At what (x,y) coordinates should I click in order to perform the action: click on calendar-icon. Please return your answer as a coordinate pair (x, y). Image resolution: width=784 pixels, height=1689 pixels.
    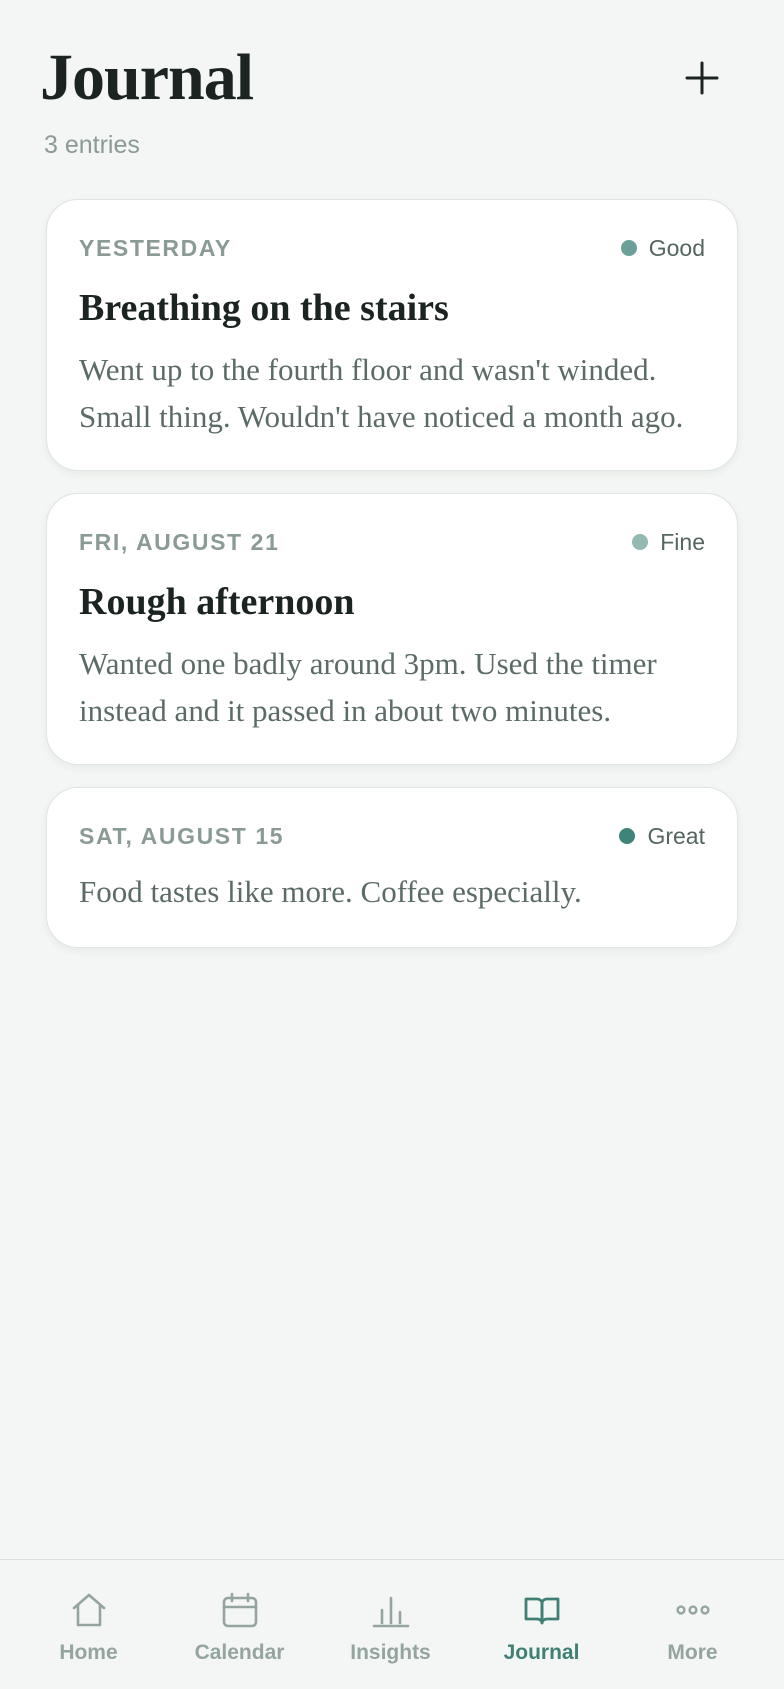
    Looking at the image, I should click on (240, 1610).